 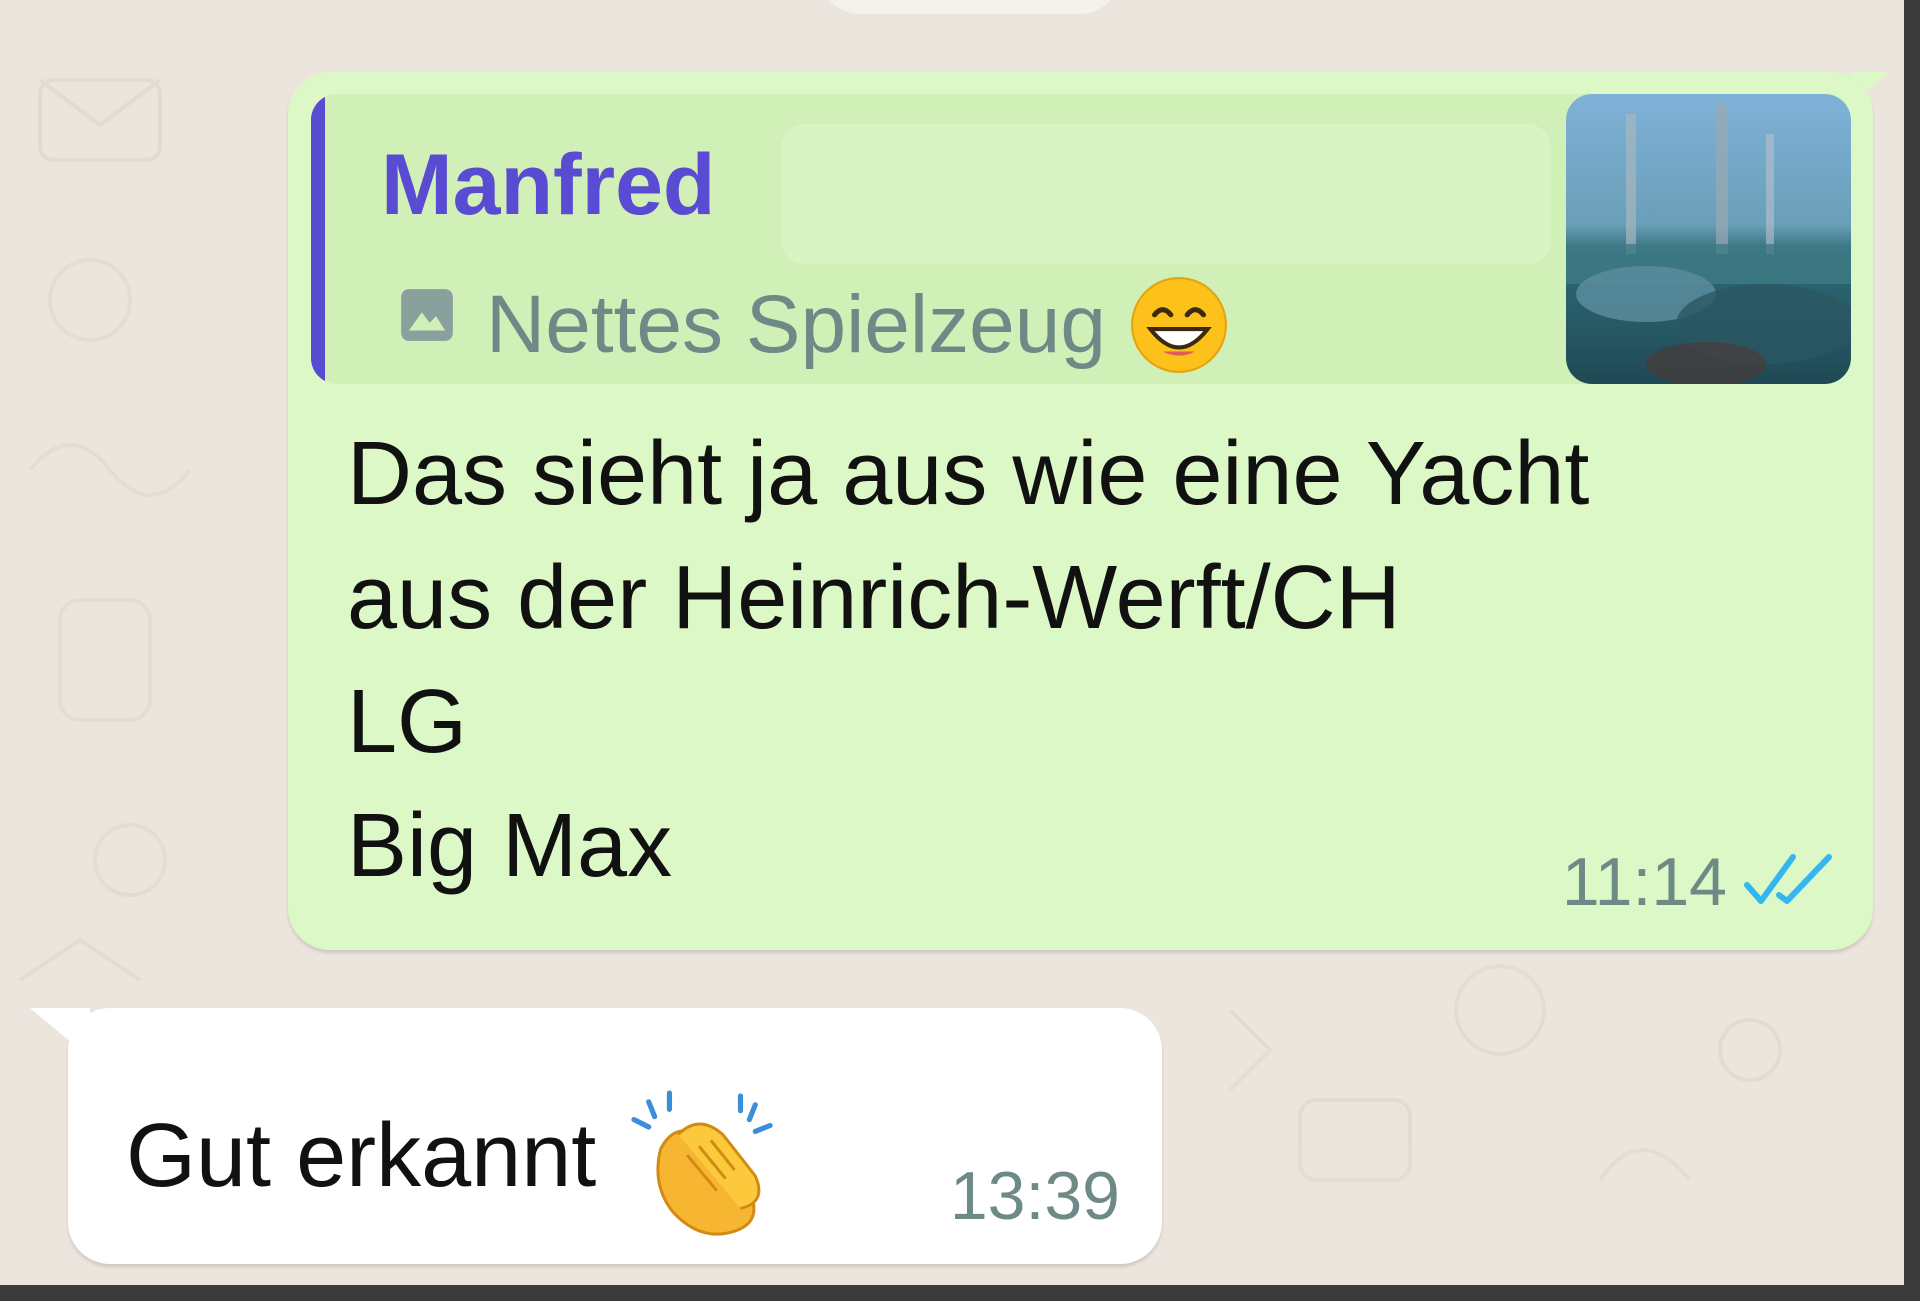 I want to click on quote-text-label: Nettes Spielzeug, so click(x=796, y=324).